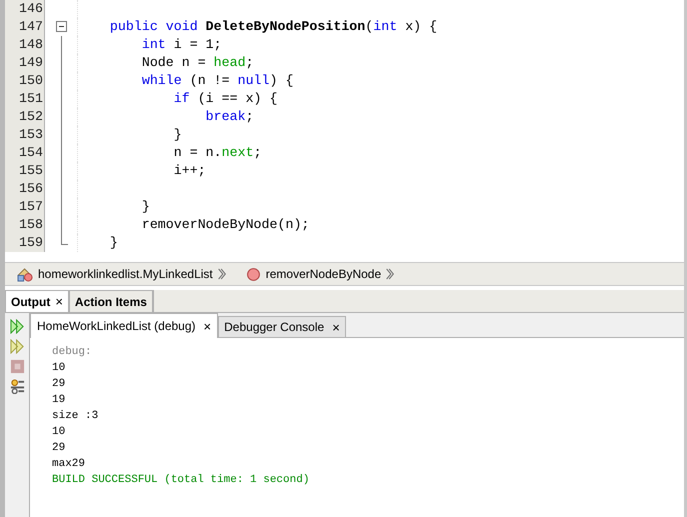 Image resolution: width=687 pixels, height=517 pixels. What do you see at coordinates (59, 400) in the screenshot?
I see `output-line: 19` at bounding box center [59, 400].